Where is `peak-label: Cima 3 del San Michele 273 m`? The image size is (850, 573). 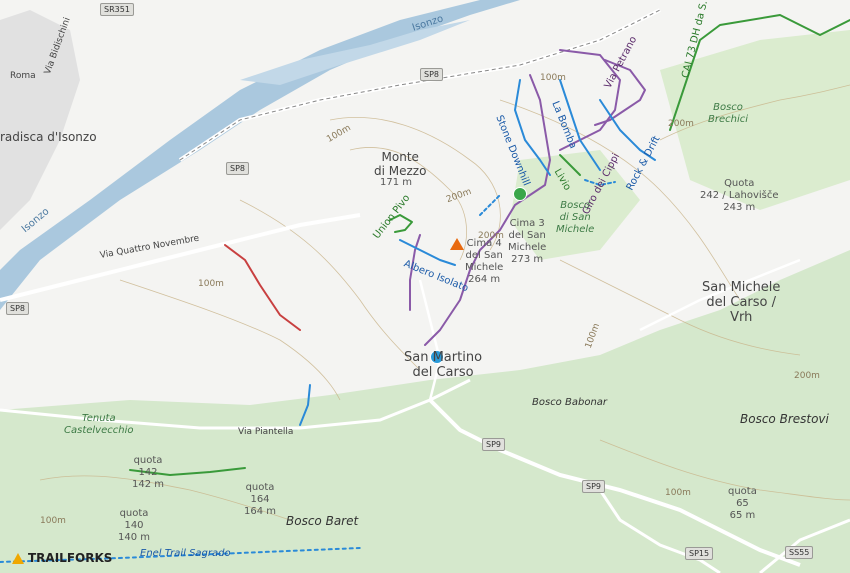 peak-label: Cima 3 del San Michele 273 m is located at coordinates (527, 241).